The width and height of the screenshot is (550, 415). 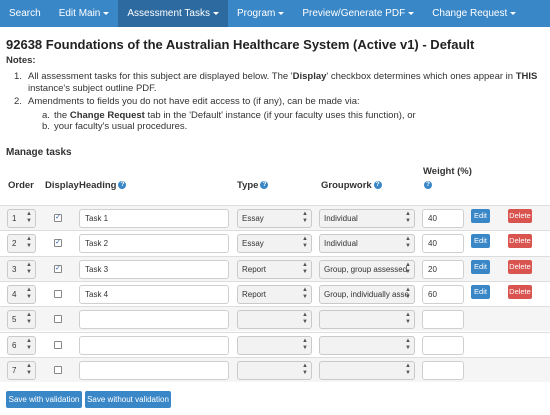 I want to click on heading-input: Task 3, so click(x=154, y=269).